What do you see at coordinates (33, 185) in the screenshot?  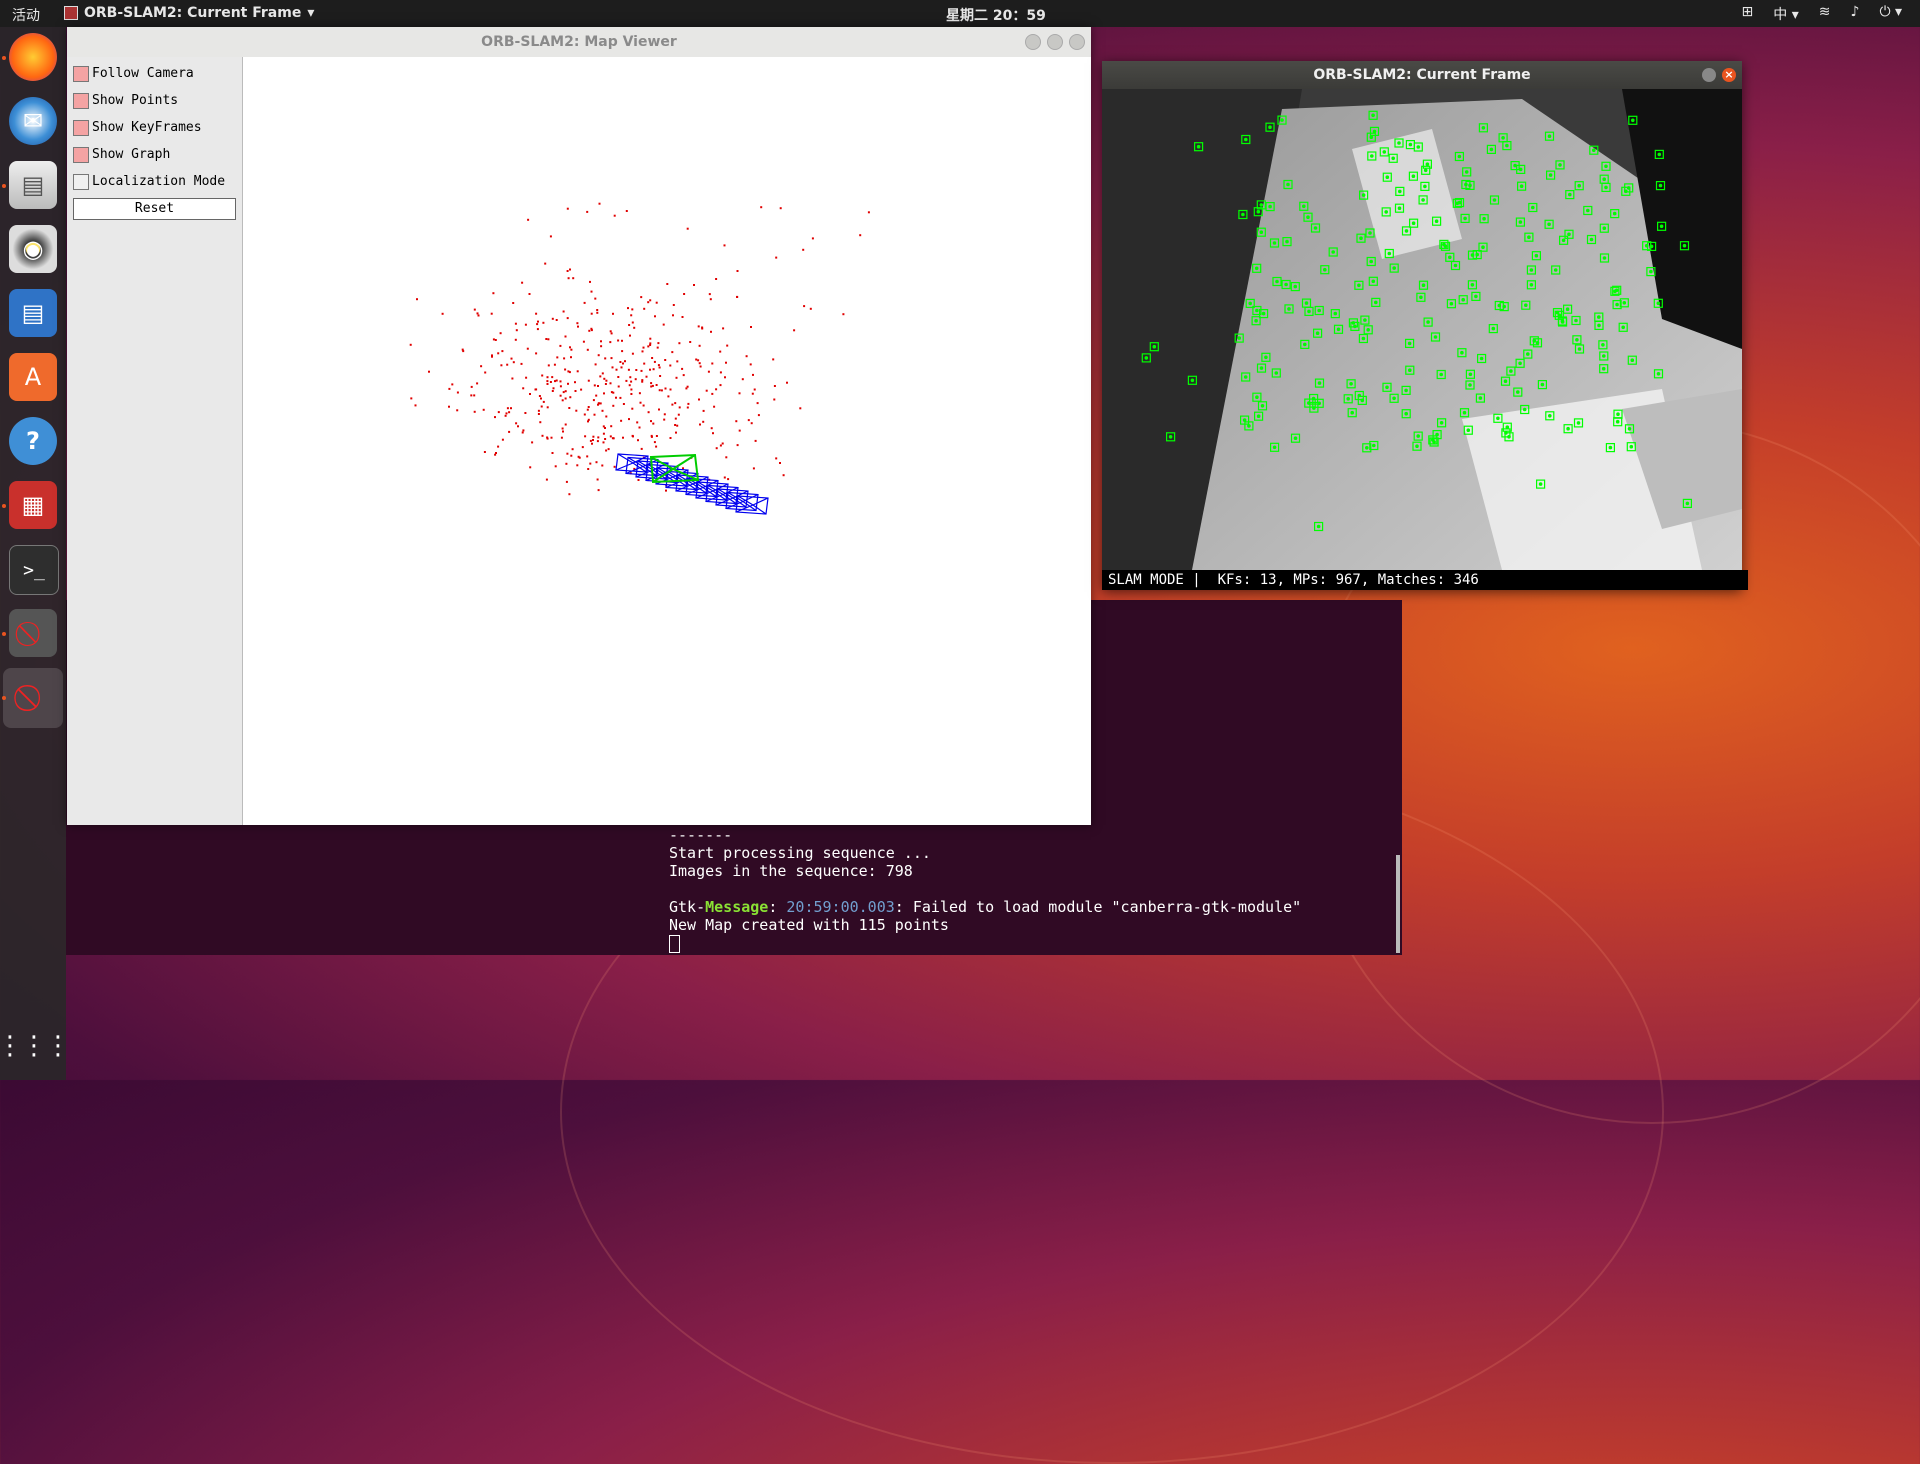 I see `files-icon: ▤` at bounding box center [33, 185].